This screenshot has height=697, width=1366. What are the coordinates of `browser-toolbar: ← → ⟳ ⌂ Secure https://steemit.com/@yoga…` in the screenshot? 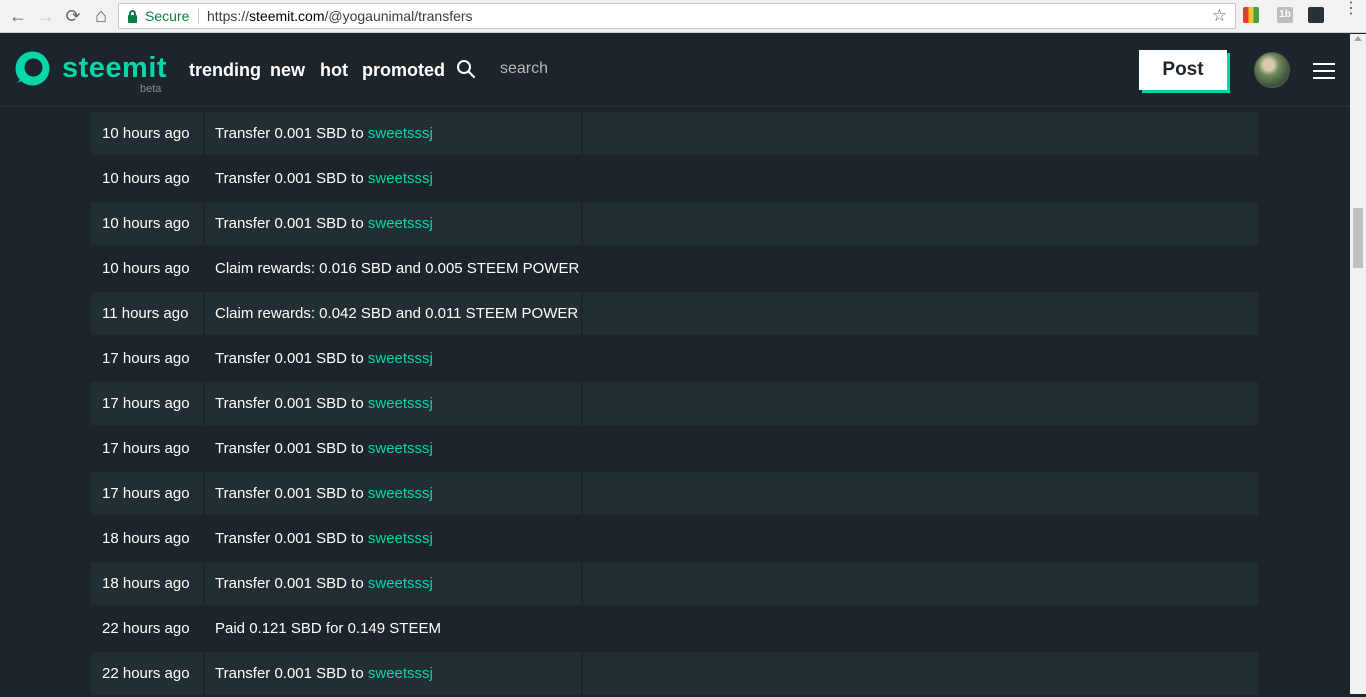 It's located at (683, 16).